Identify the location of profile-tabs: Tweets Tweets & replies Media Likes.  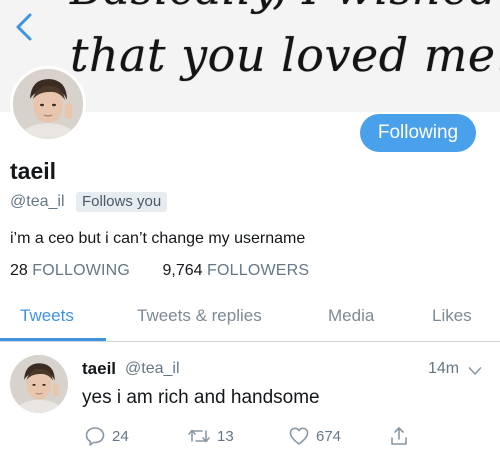
(250, 320).